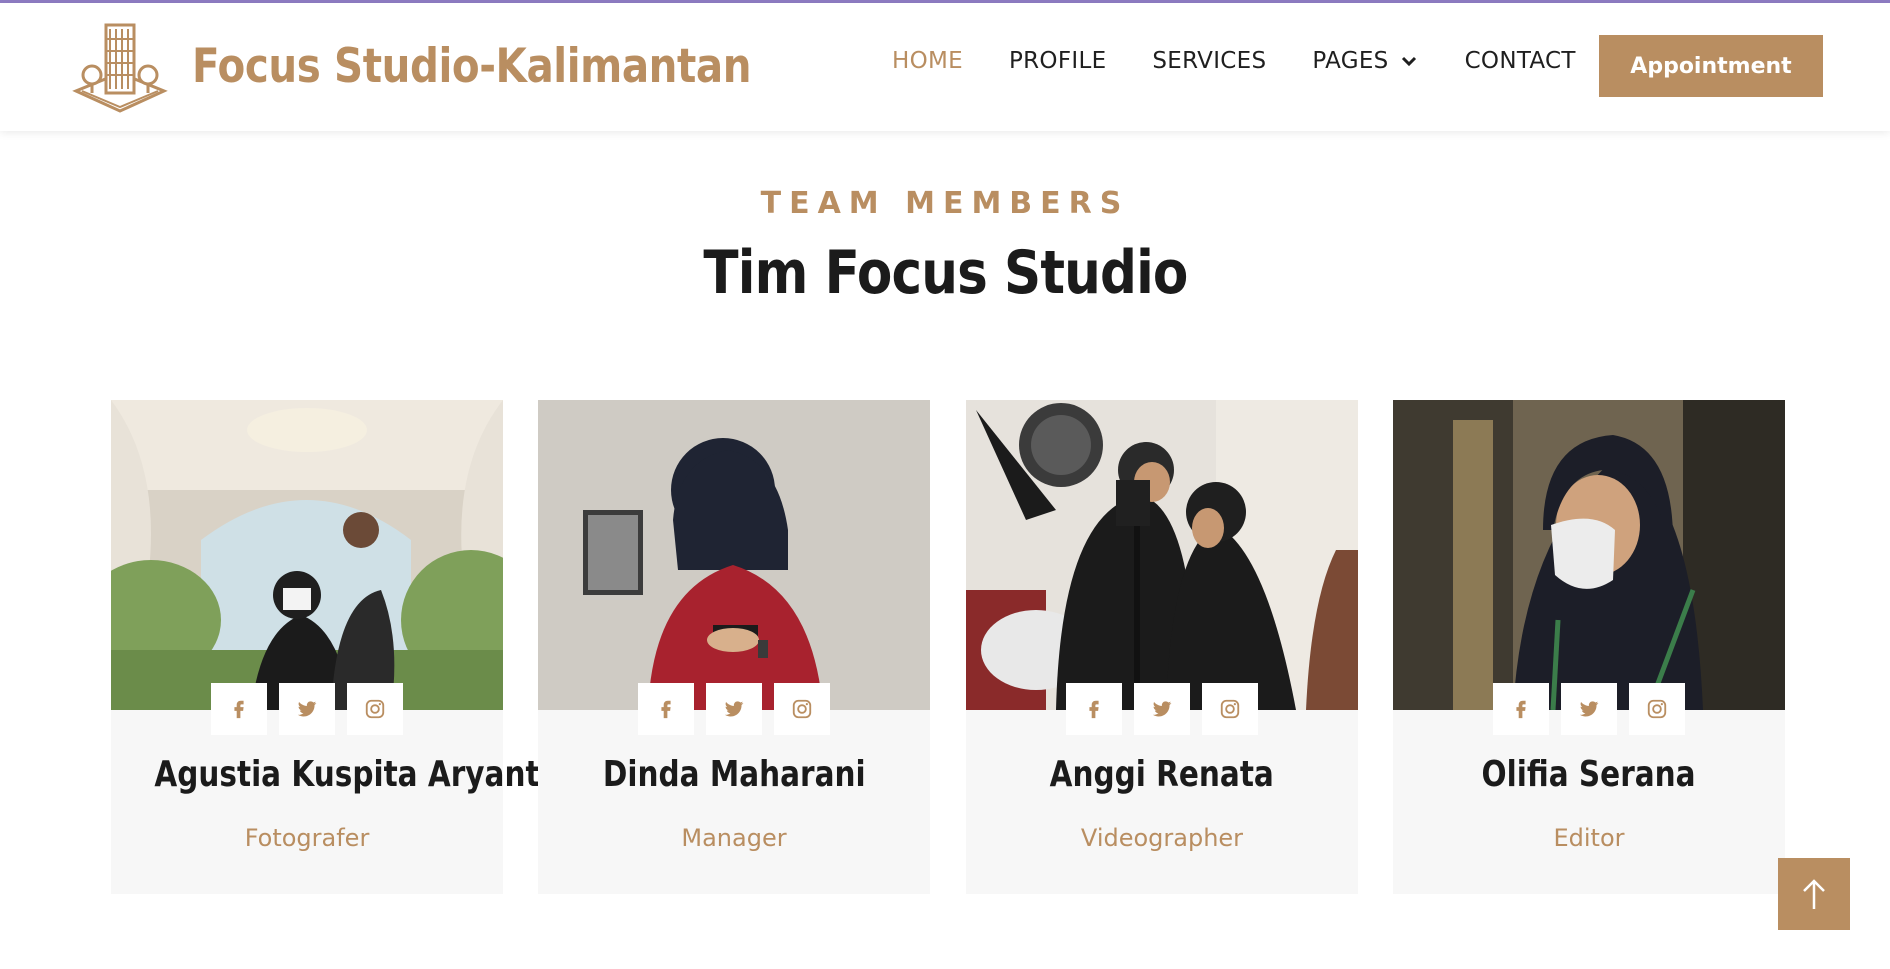  I want to click on member-role: Editor, so click(1589, 838).